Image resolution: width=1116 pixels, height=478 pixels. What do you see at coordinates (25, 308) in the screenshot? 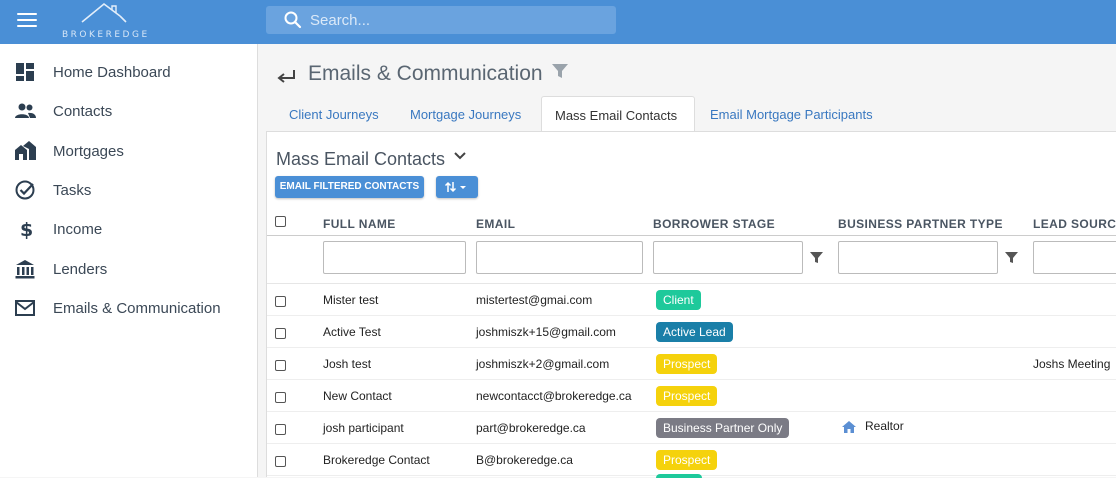
I see `mail-icon` at bounding box center [25, 308].